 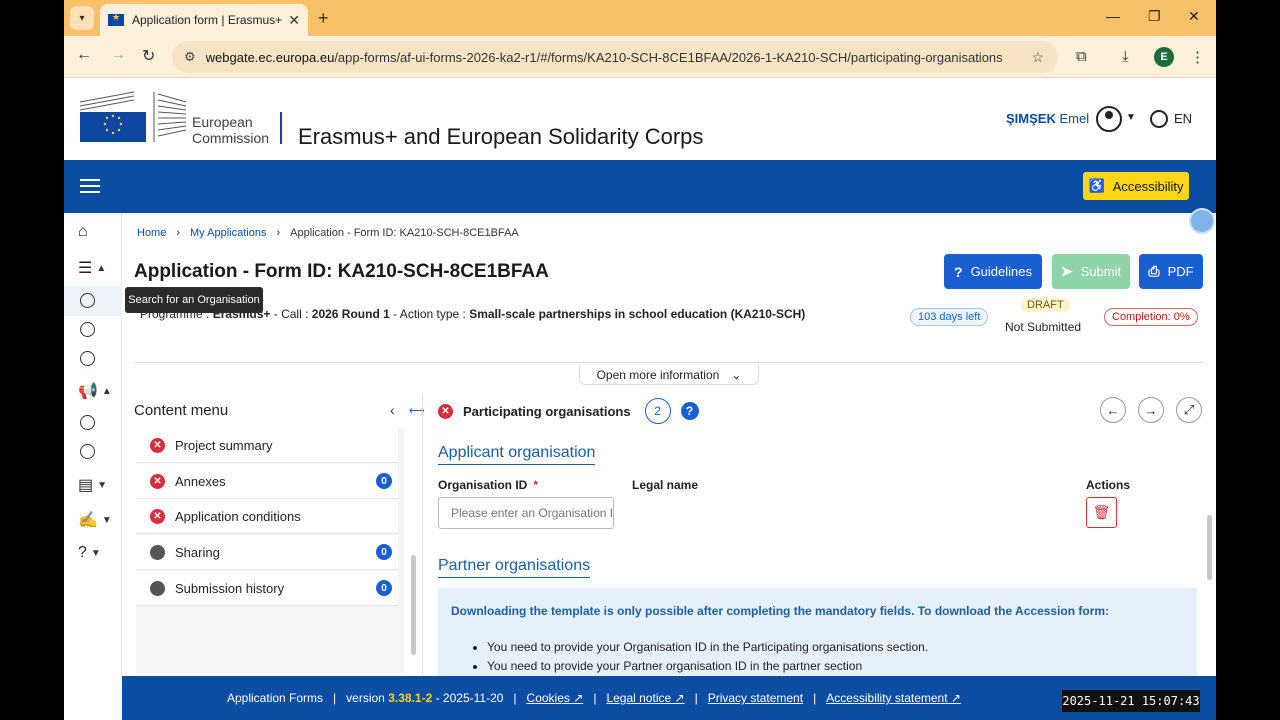 What do you see at coordinates (1109, 119) in the screenshot?
I see `user-account-icon` at bounding box center [1109, 119].